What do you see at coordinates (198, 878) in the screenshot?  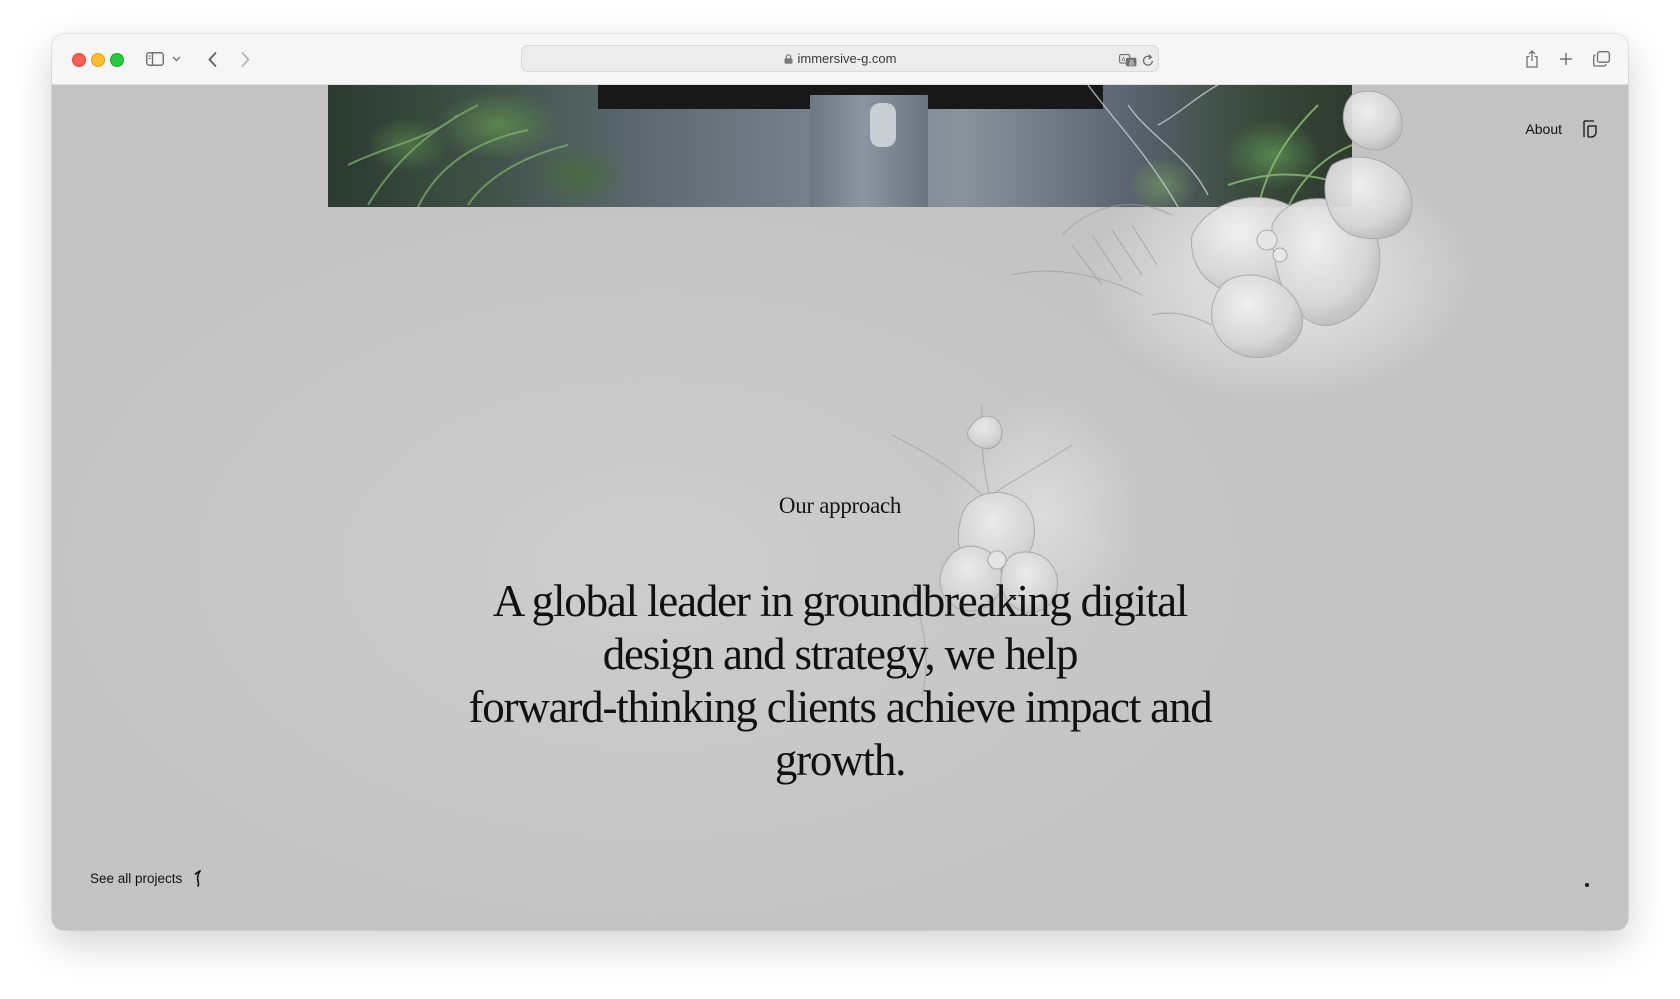 I see `arrow-icon` at bounding box center [198, 878].